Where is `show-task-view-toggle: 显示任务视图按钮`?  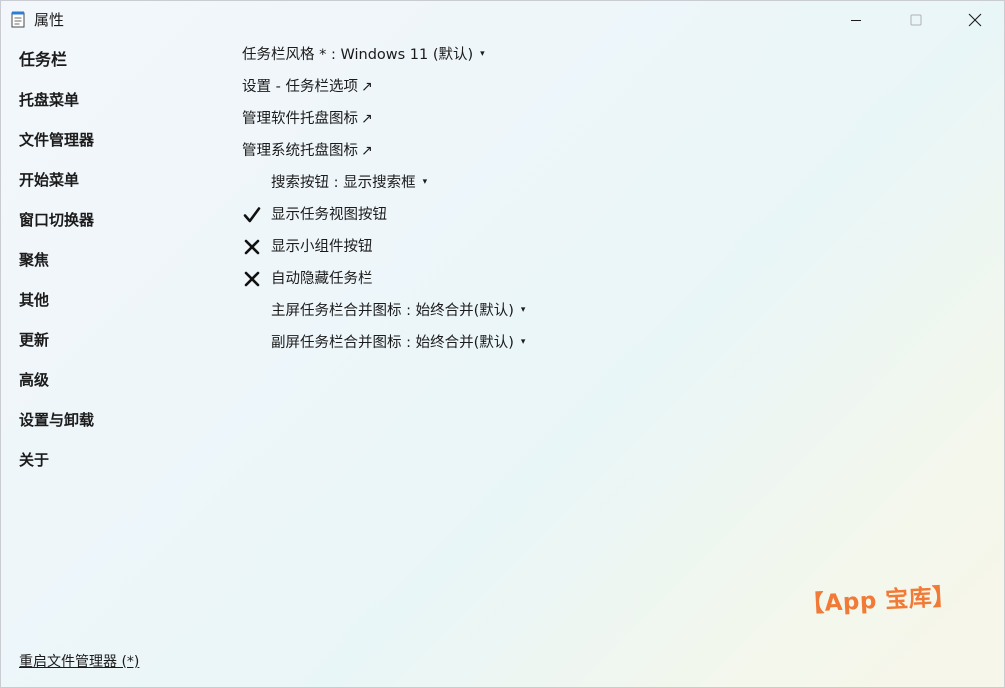 show-task-view-toggle: 显示任务视图按钮 is located at coordinates (329, 215).